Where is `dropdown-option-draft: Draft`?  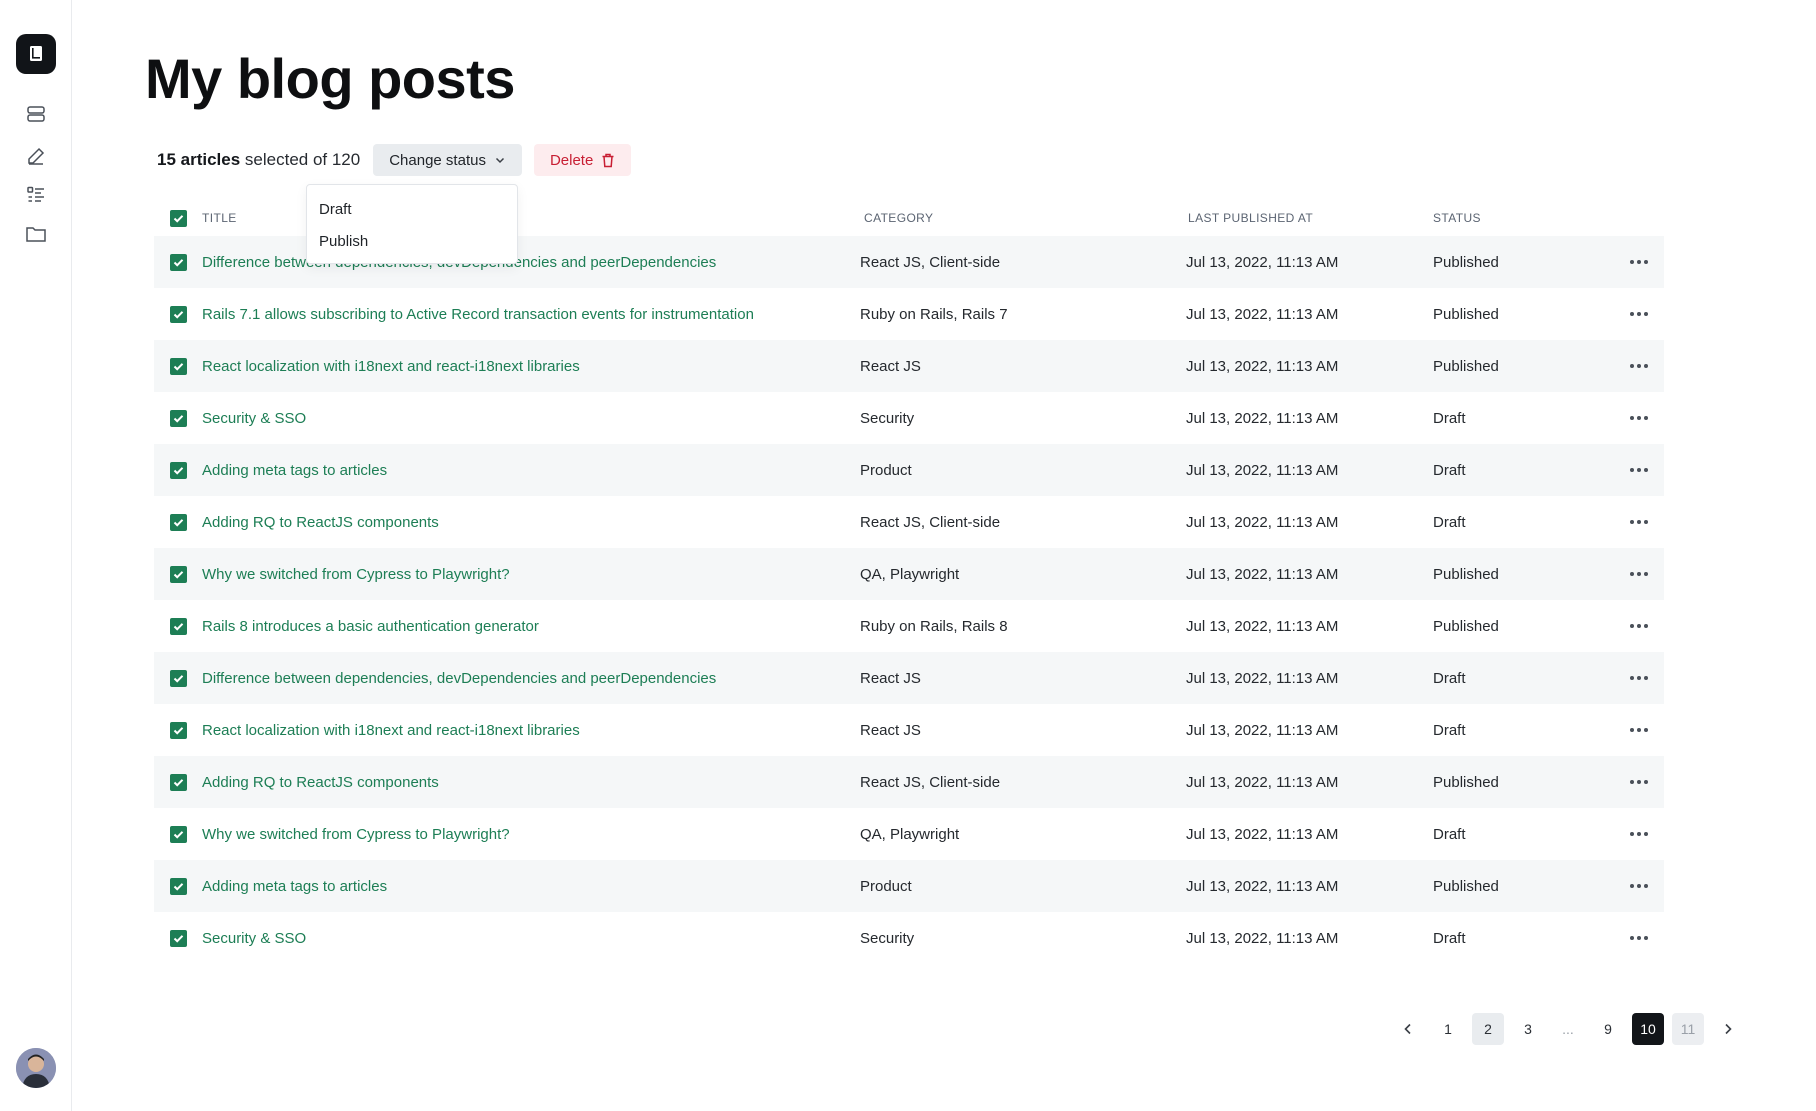 dropdown-option-draft: Draft is located at coordinates (412, 209).